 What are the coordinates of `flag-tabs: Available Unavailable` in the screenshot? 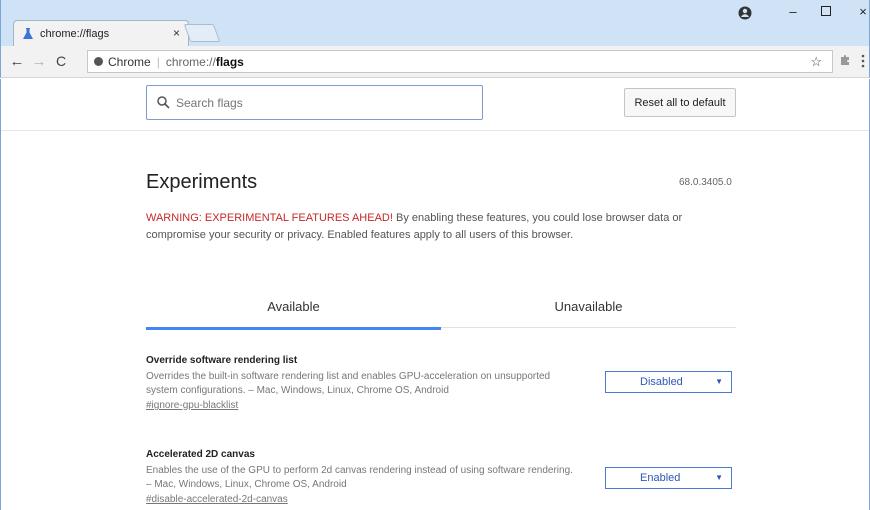 It's located at (441, 307).